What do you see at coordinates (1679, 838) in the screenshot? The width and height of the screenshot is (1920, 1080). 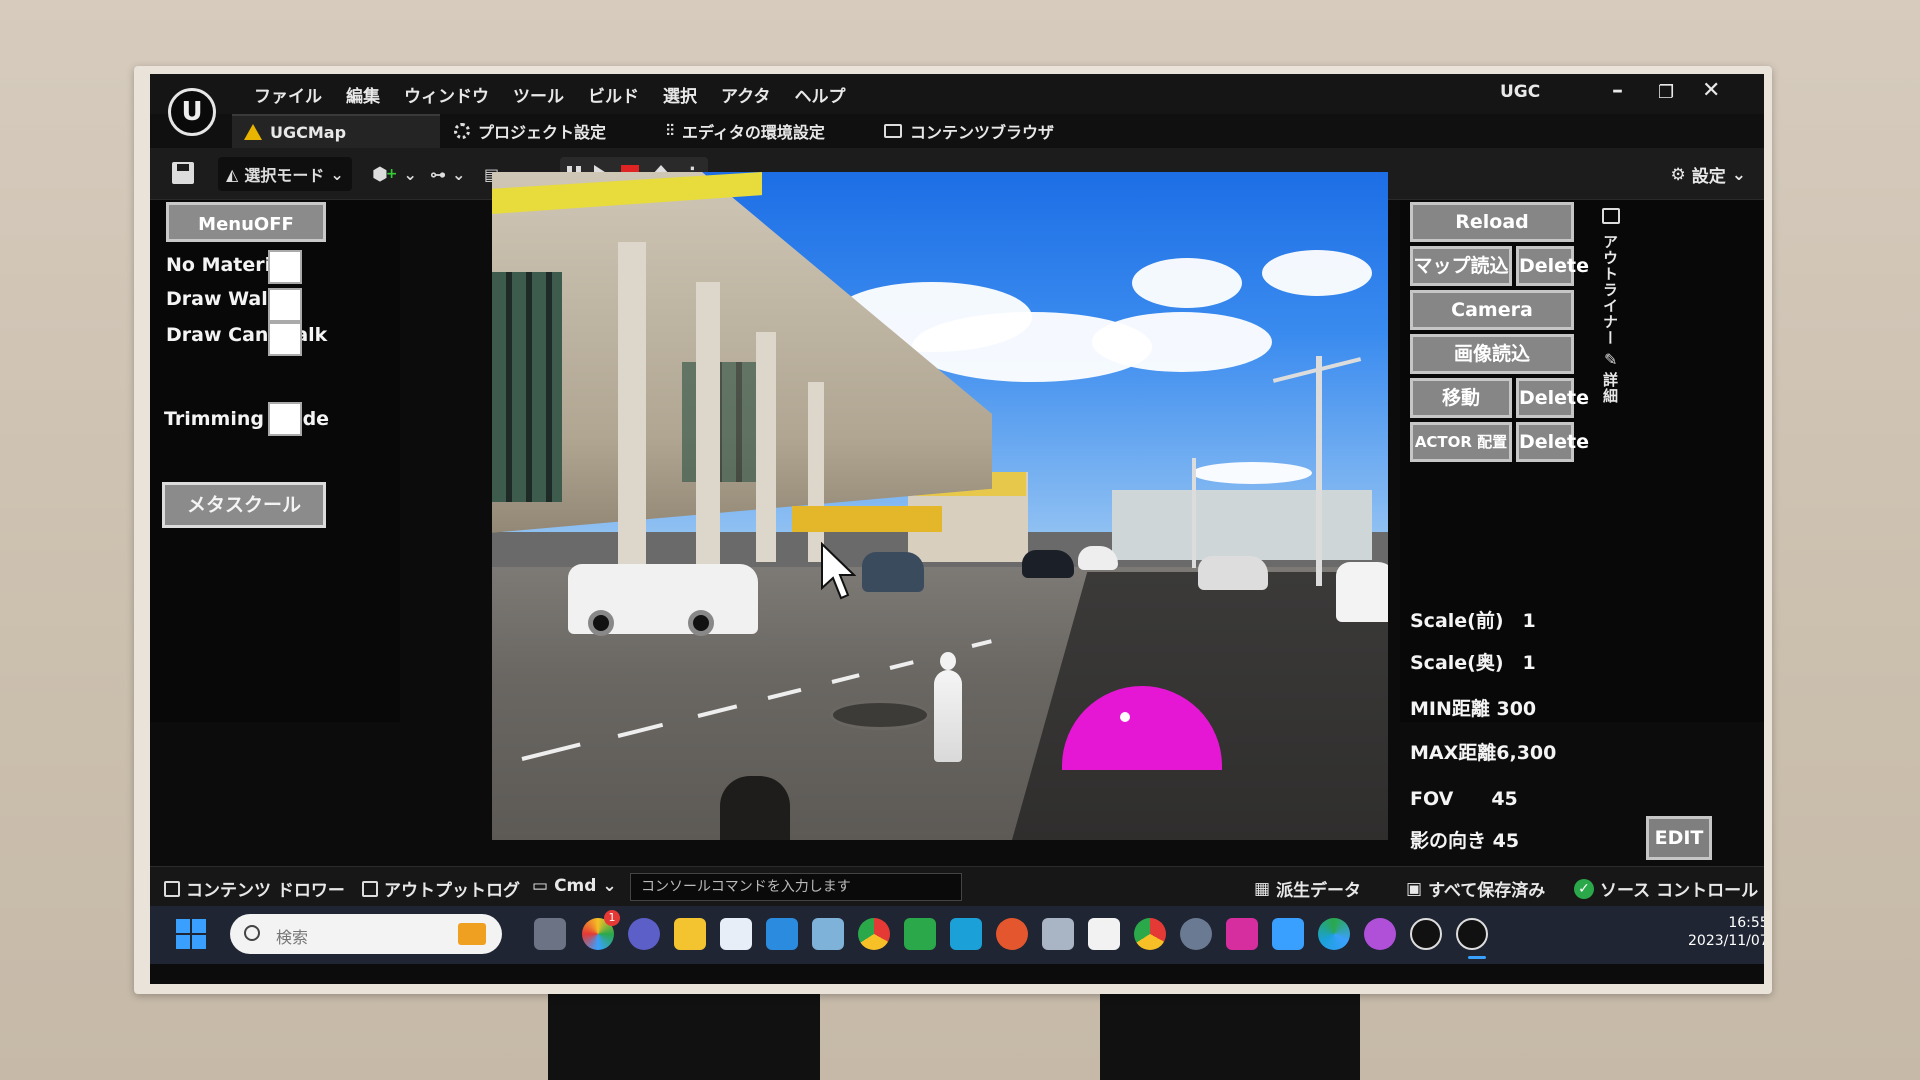 I see `edit-button: EDIT` at bounding box center [1679, 838].